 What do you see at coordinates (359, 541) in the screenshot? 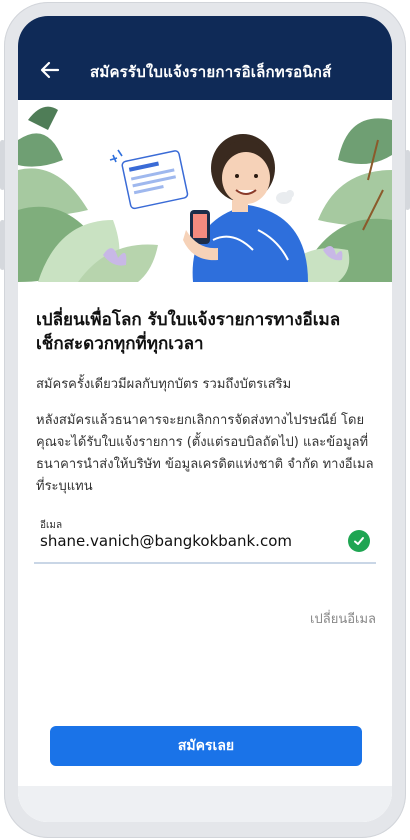
I see `check-circle-icon` at bounding box center [359, 541].